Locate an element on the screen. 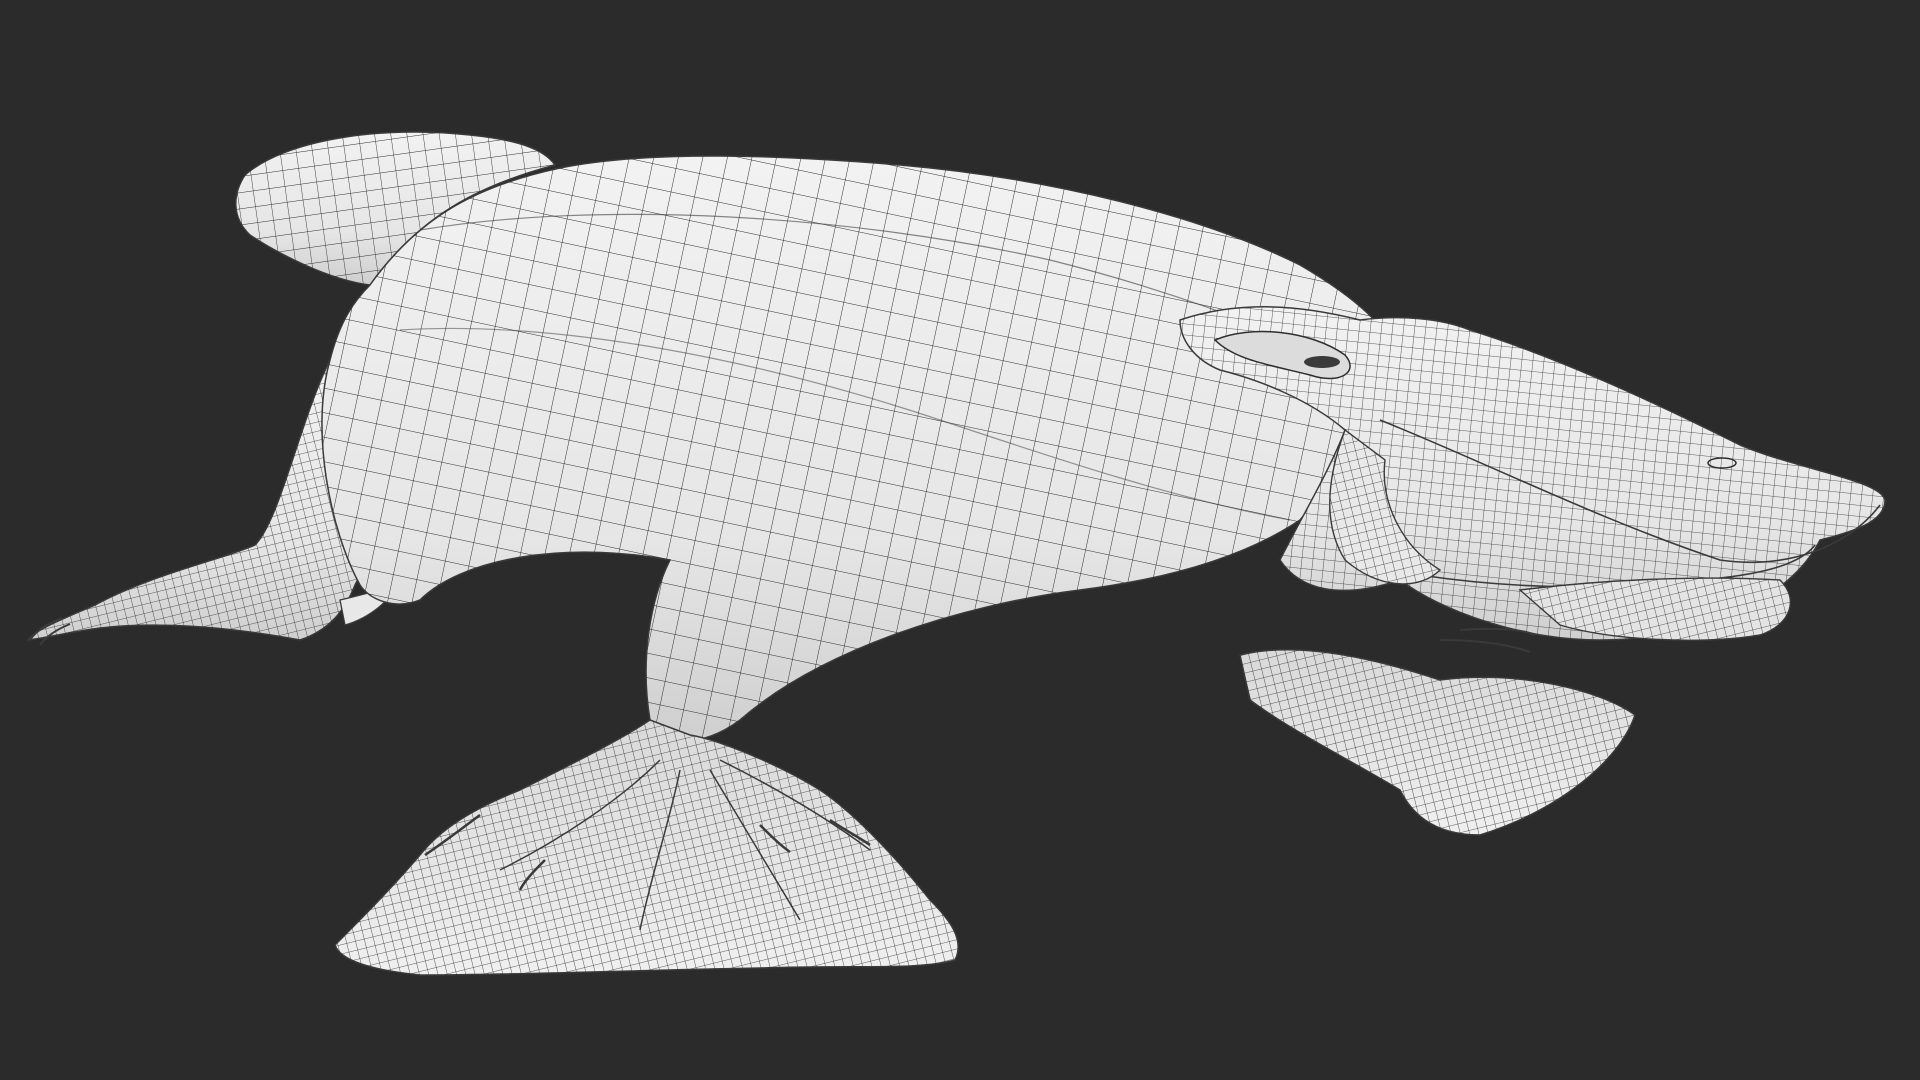 This screenshot has height=1080, width=1920. front-left-flipper-mesh is located at coordinates (646, 847).